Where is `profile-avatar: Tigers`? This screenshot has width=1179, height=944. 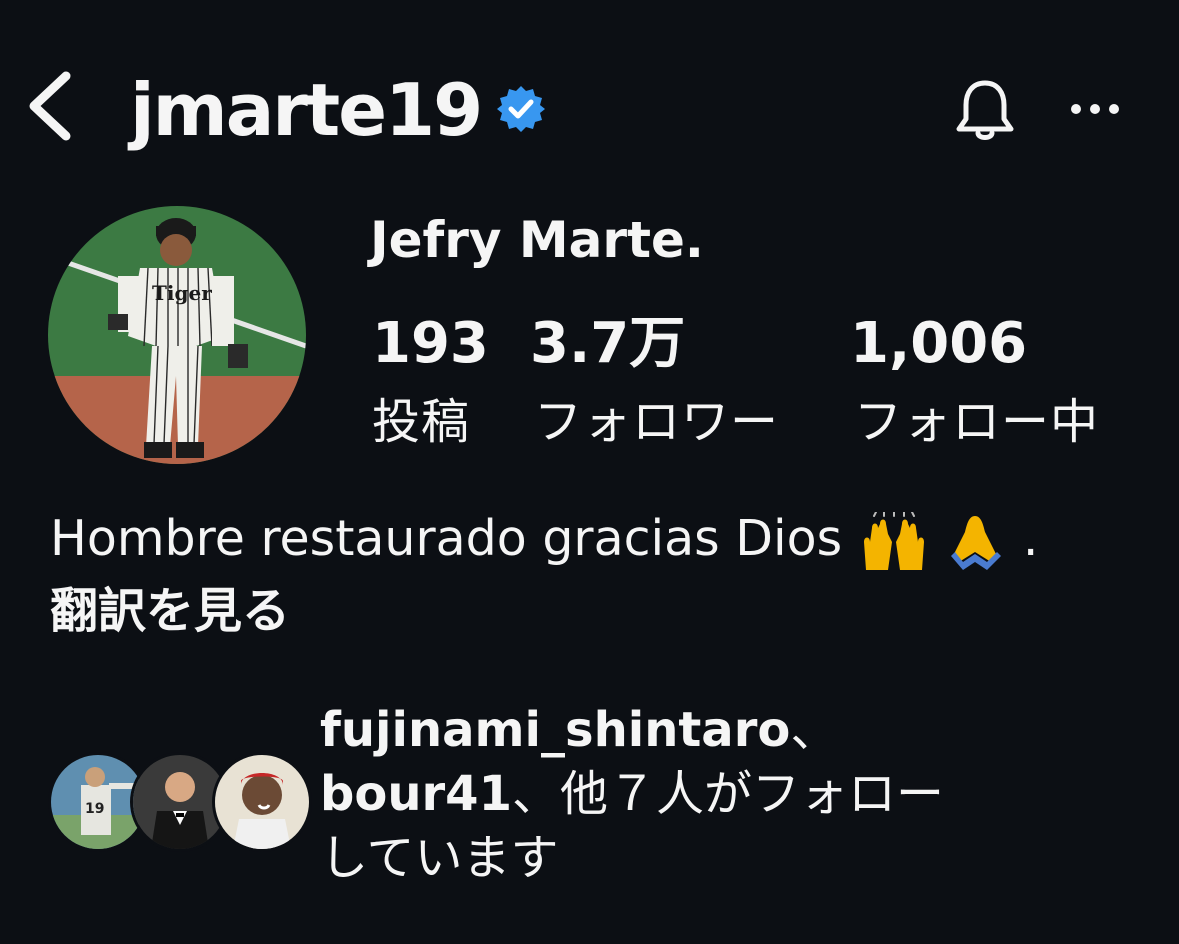
profile-avatar: Tigers is located at coordinates (177, 335).